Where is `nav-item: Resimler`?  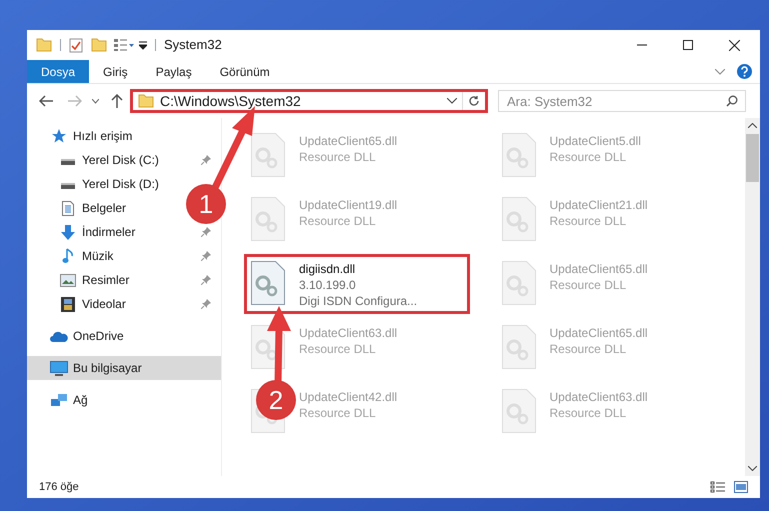
nav-item: Resimler is located at coordinates (124, 280).